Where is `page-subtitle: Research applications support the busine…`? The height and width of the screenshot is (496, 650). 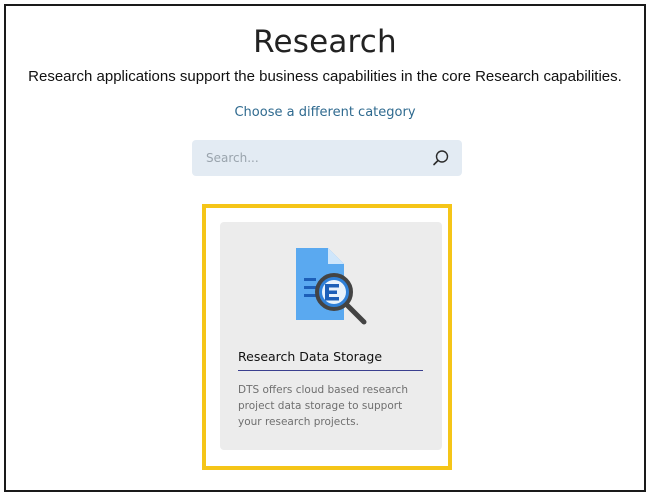
page-subtitle: Research applications support the busine… is located at coordinates (325, 76).